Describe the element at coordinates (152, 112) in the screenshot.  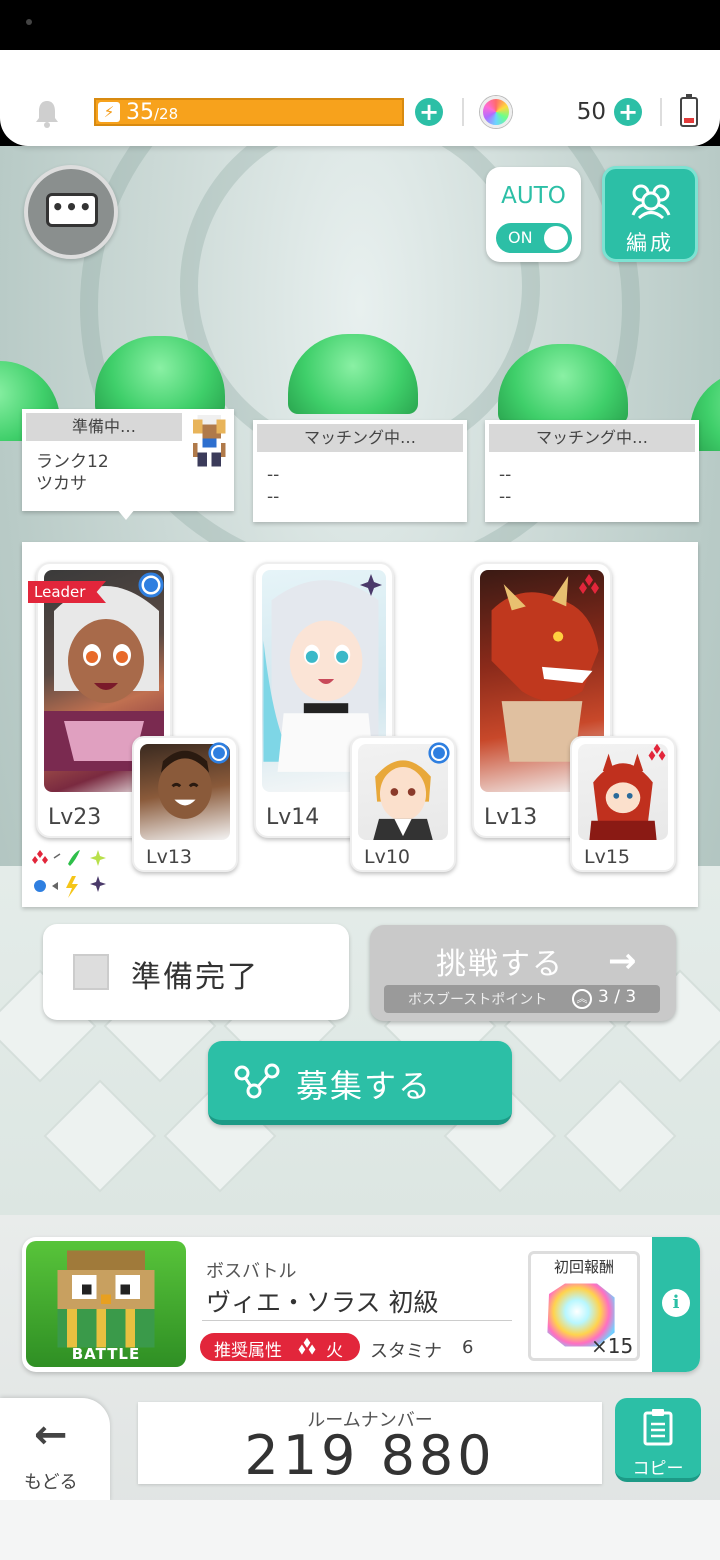
I see `stamina-text: 35/28` at that location.